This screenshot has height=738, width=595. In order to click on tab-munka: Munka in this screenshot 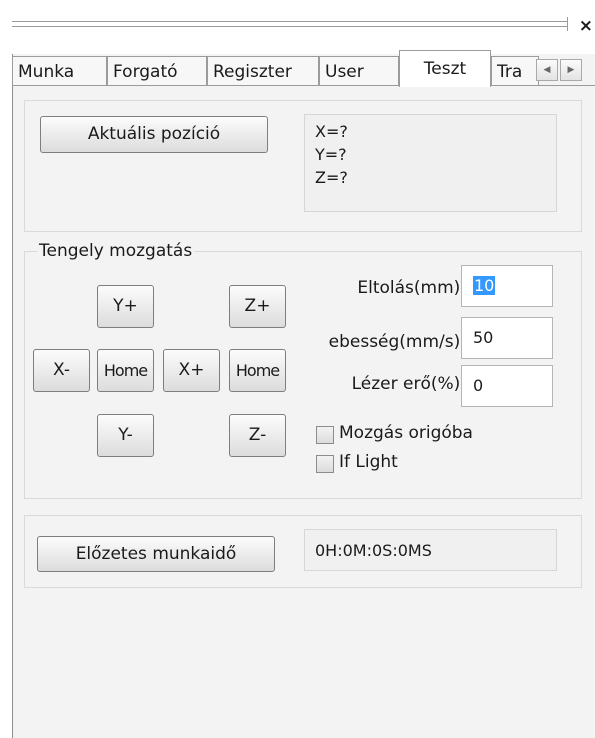, I will do `click(59, 71)`.